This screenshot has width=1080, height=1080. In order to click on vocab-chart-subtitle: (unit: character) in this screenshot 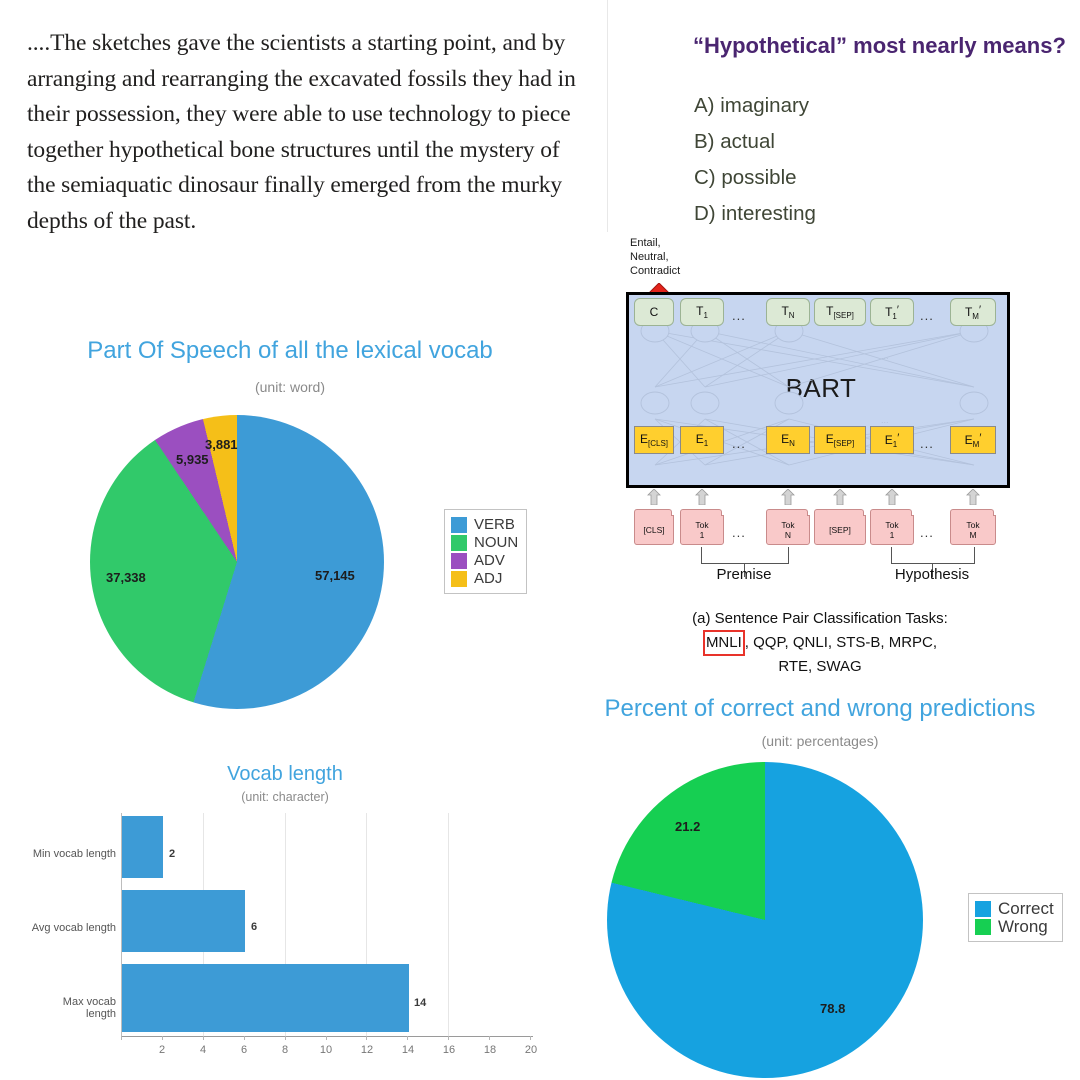, I will do `click(285, 797)`.